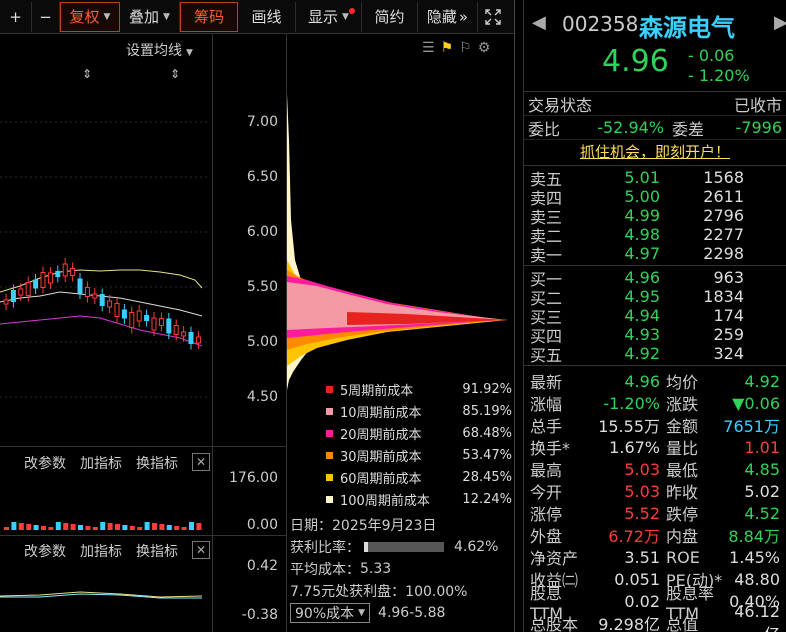 The width and height of the screenshot is (786, 632). What do you see at coordinates (682, 514) in the screenshot?
I see `stat-label: 跌停` at bounding box center [682, 514].